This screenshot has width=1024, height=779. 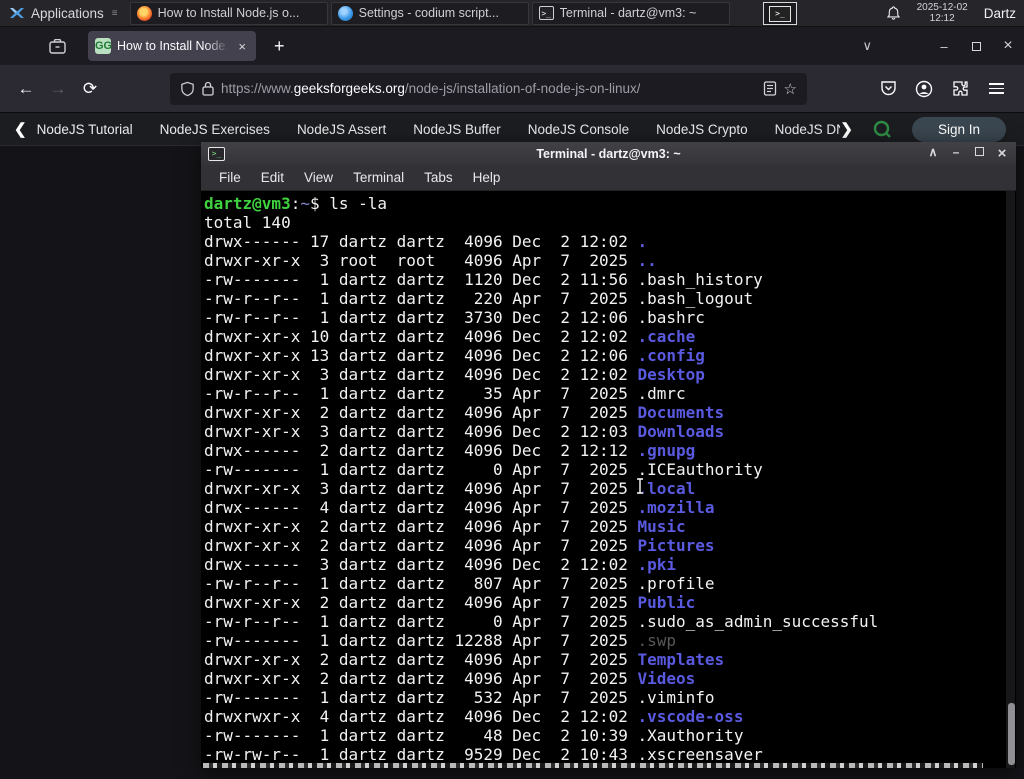 What do you see at coordinates (578, 129) in the screenshot?
I see `site-nav-item-nodejs-console: NodeJS Console` at bounding box center [578, 129].